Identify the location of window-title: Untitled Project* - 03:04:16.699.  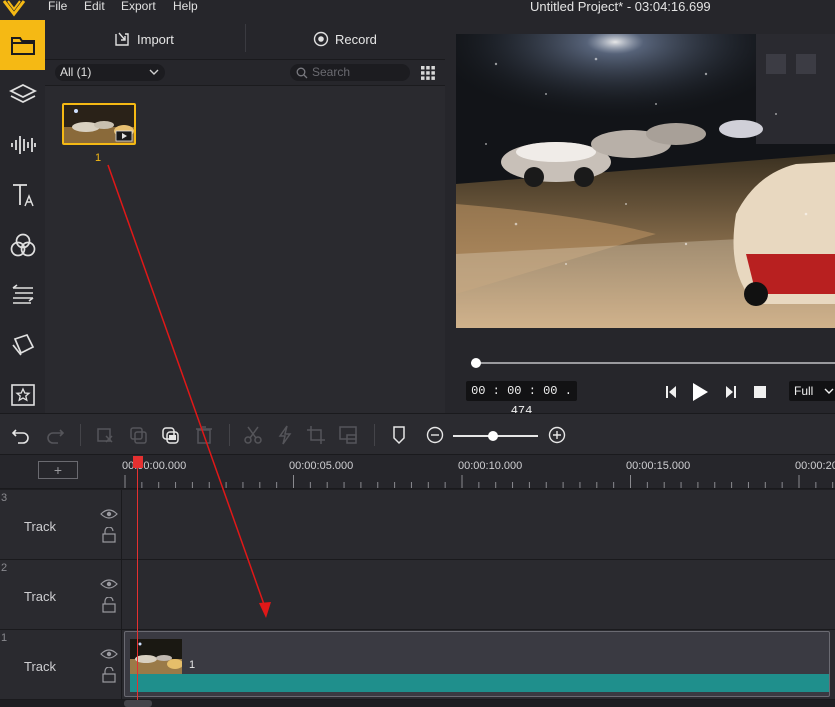
(620, 7).